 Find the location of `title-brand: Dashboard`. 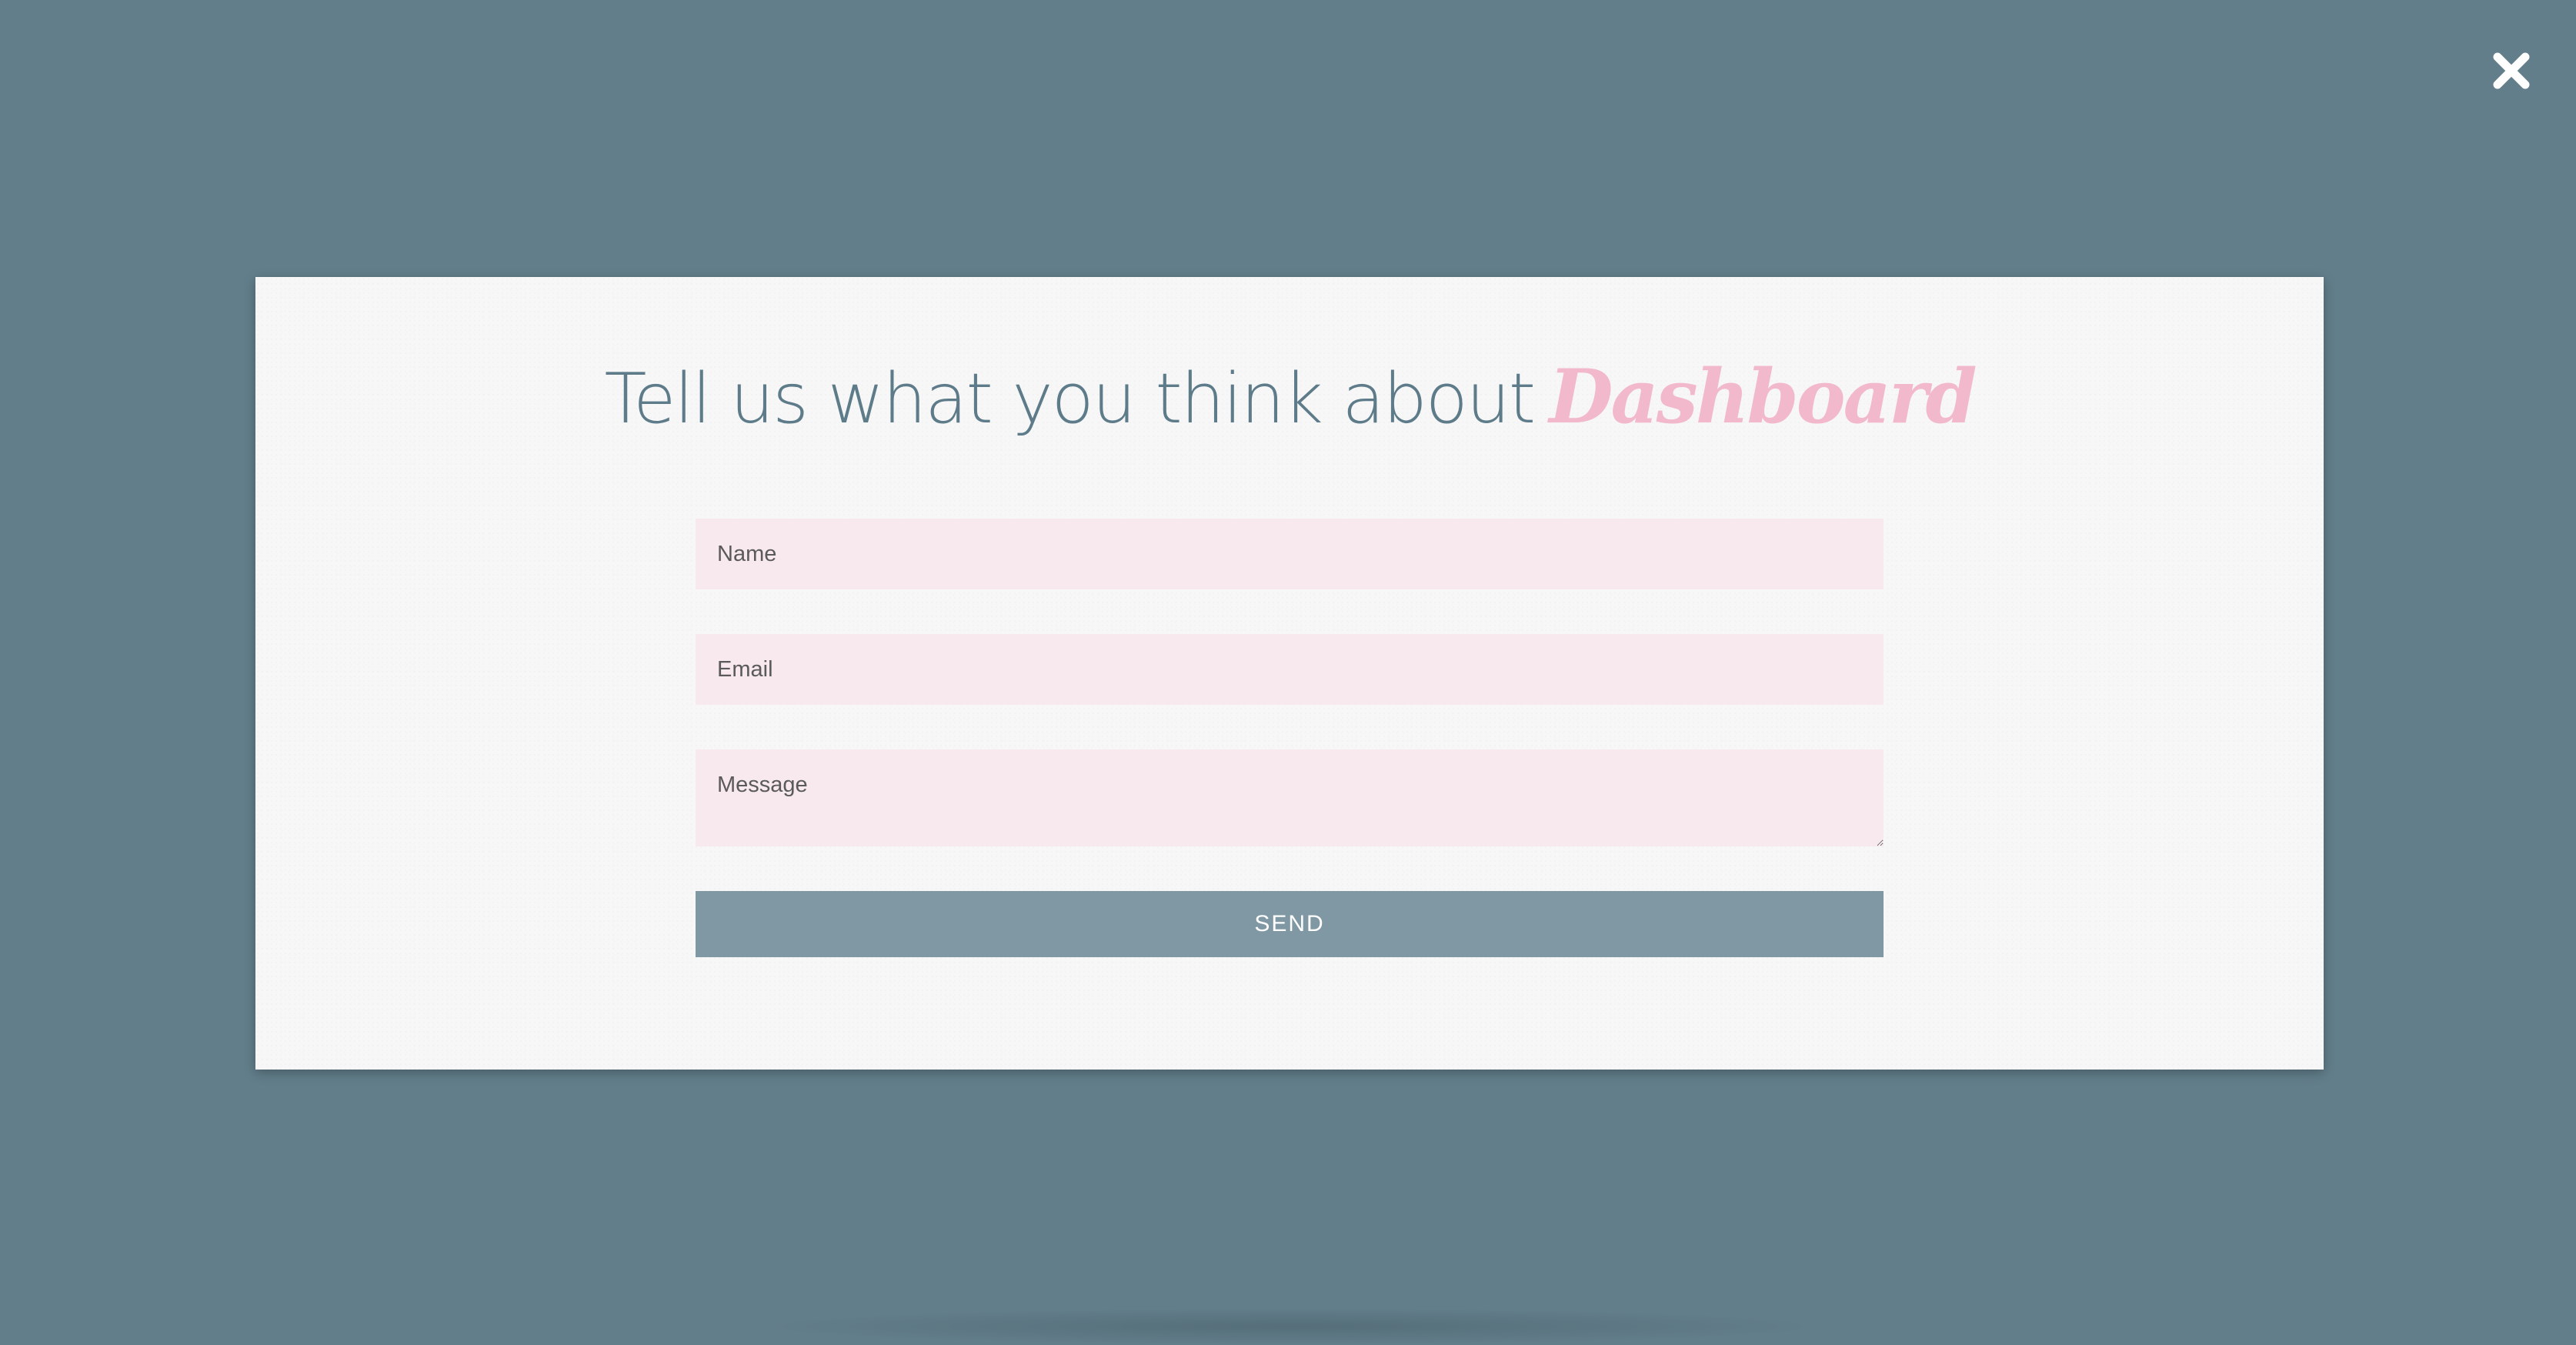

title-brand: Dashboard is located at coordinates (1763, 396).